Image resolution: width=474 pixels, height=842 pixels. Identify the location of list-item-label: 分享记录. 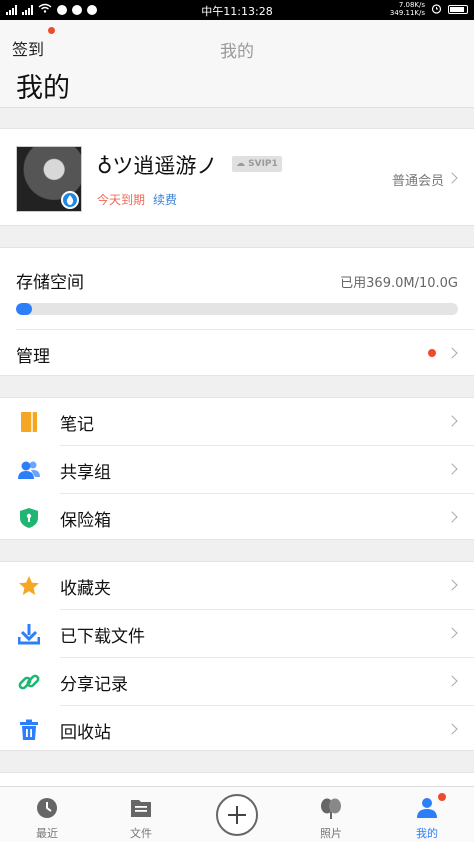
(94, 685).